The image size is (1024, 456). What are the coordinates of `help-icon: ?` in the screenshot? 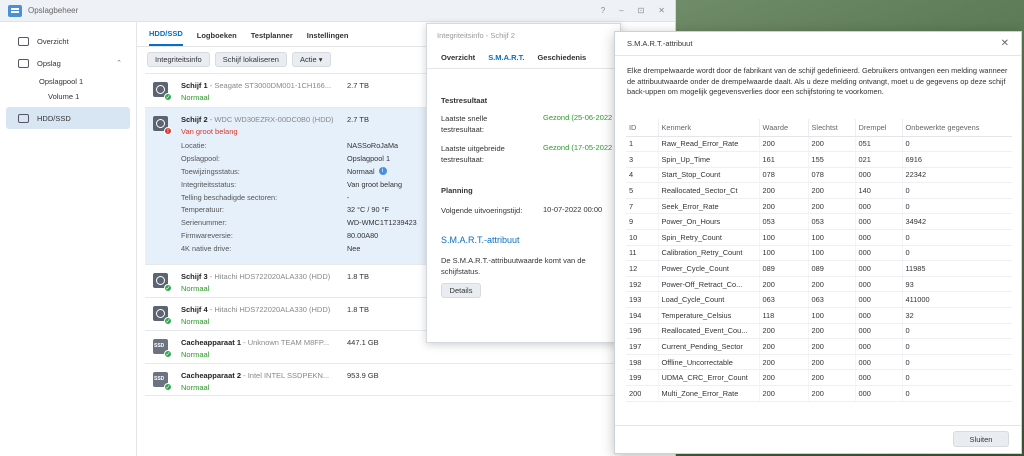 It's located at (603, 10).